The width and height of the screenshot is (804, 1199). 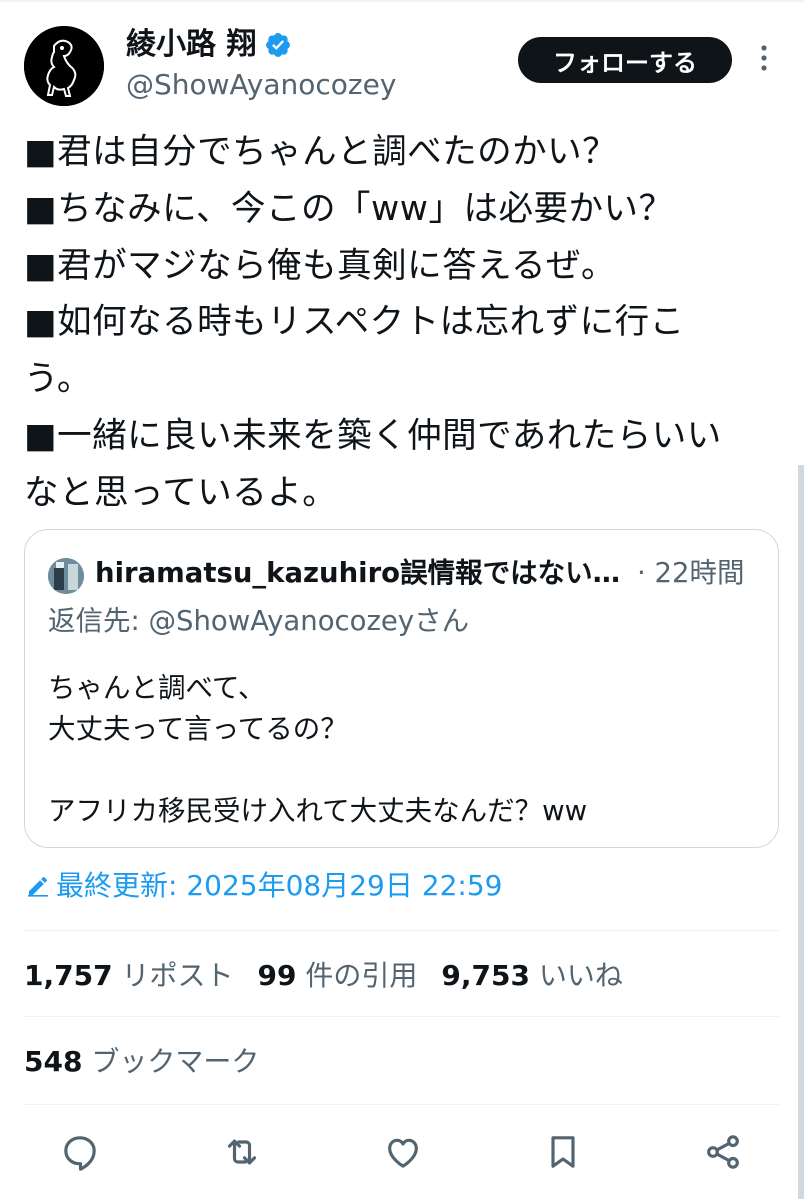 I want to click on tweet-line: ■如何なる時もリスペクトは忘れずに行こ, so click(x=354, y=322).